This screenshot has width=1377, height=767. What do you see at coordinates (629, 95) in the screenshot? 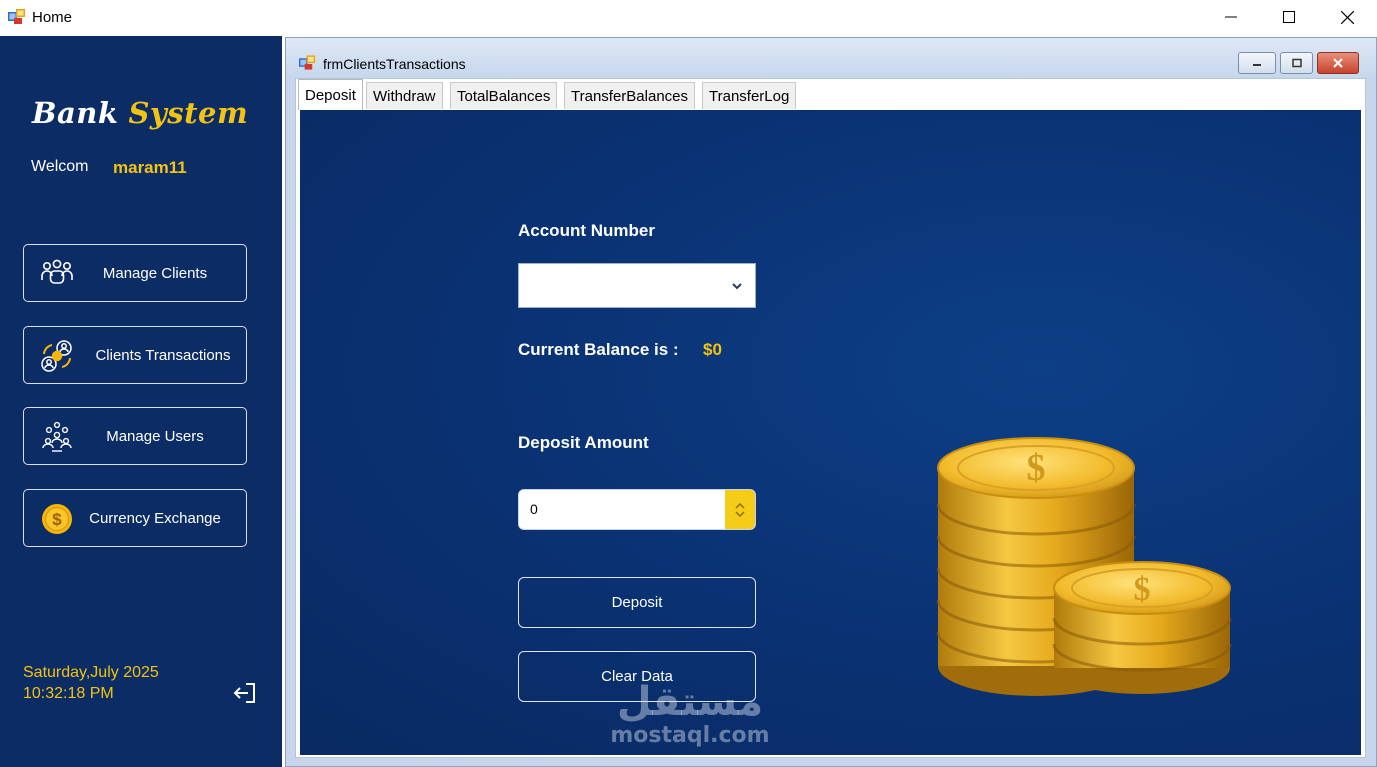
I see `tab-transfer-balances: TransferBalances` at bounding box center [629, 95].